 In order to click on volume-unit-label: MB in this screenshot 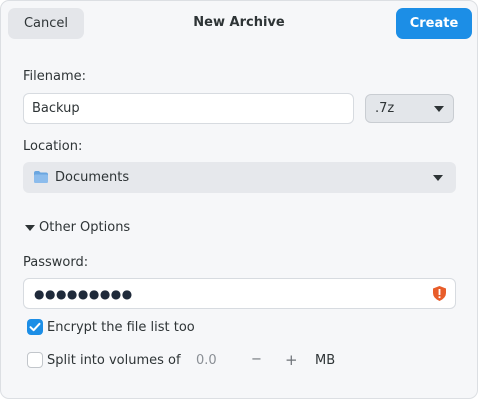, I will do `click(325, 360)`.